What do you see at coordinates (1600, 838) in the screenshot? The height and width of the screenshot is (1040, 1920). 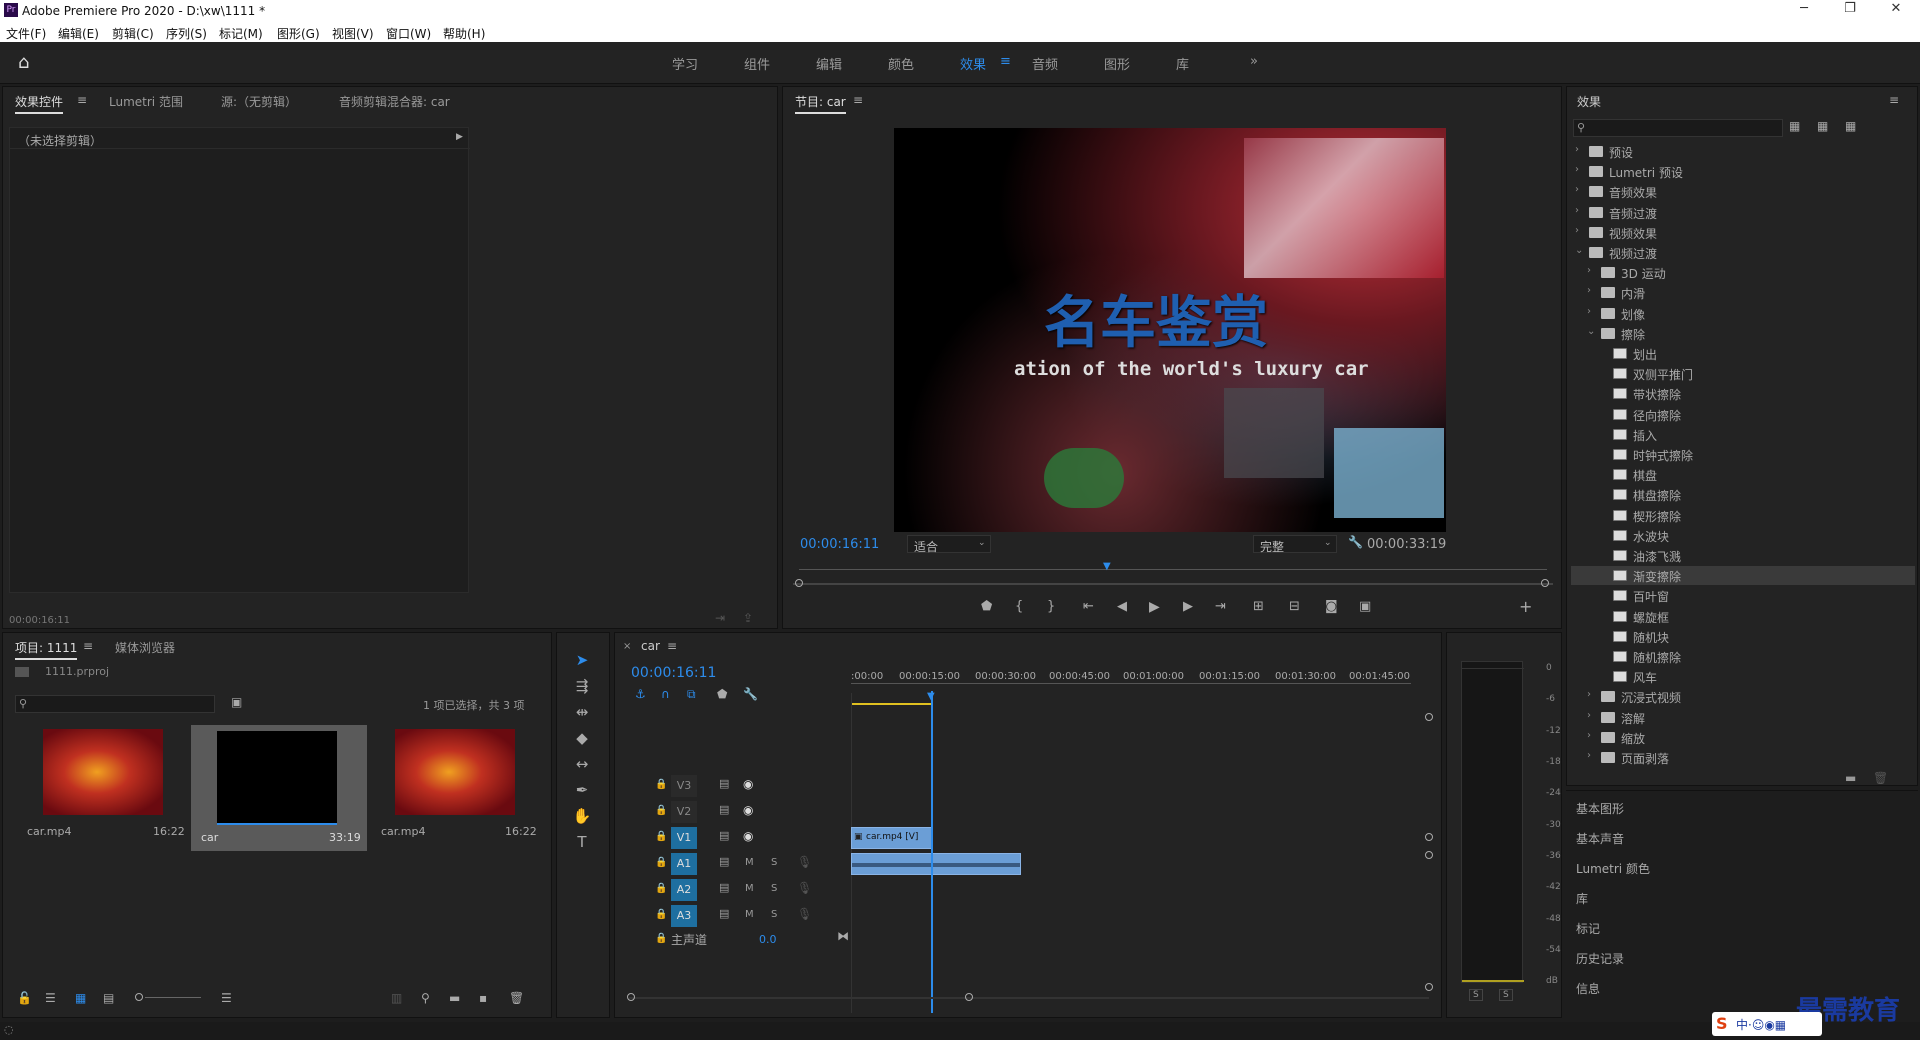 I see `panel-essential-sound: 基本声音` at bounding box center [1600, 838].